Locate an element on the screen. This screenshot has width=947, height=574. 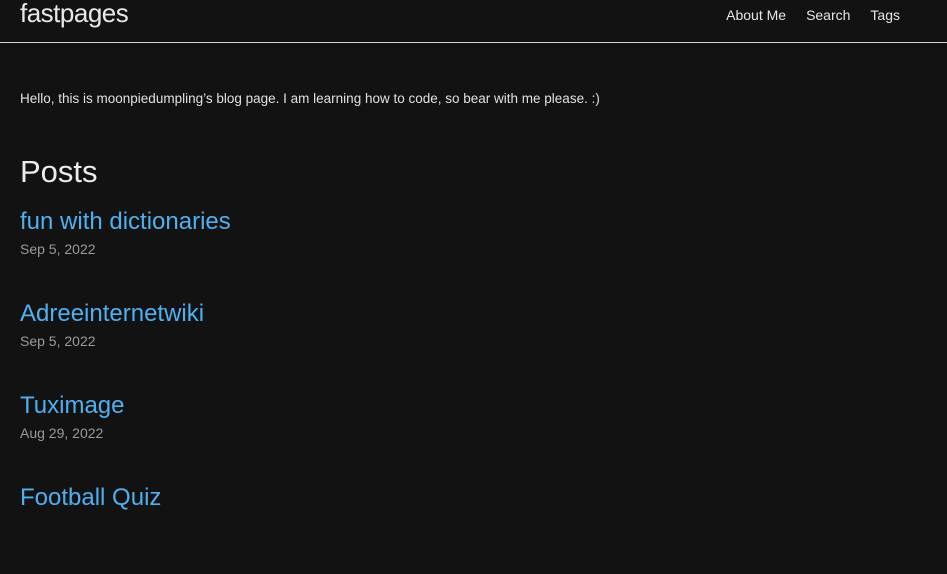
post-title-link: Tuximage is located at coordinates (125, 406).